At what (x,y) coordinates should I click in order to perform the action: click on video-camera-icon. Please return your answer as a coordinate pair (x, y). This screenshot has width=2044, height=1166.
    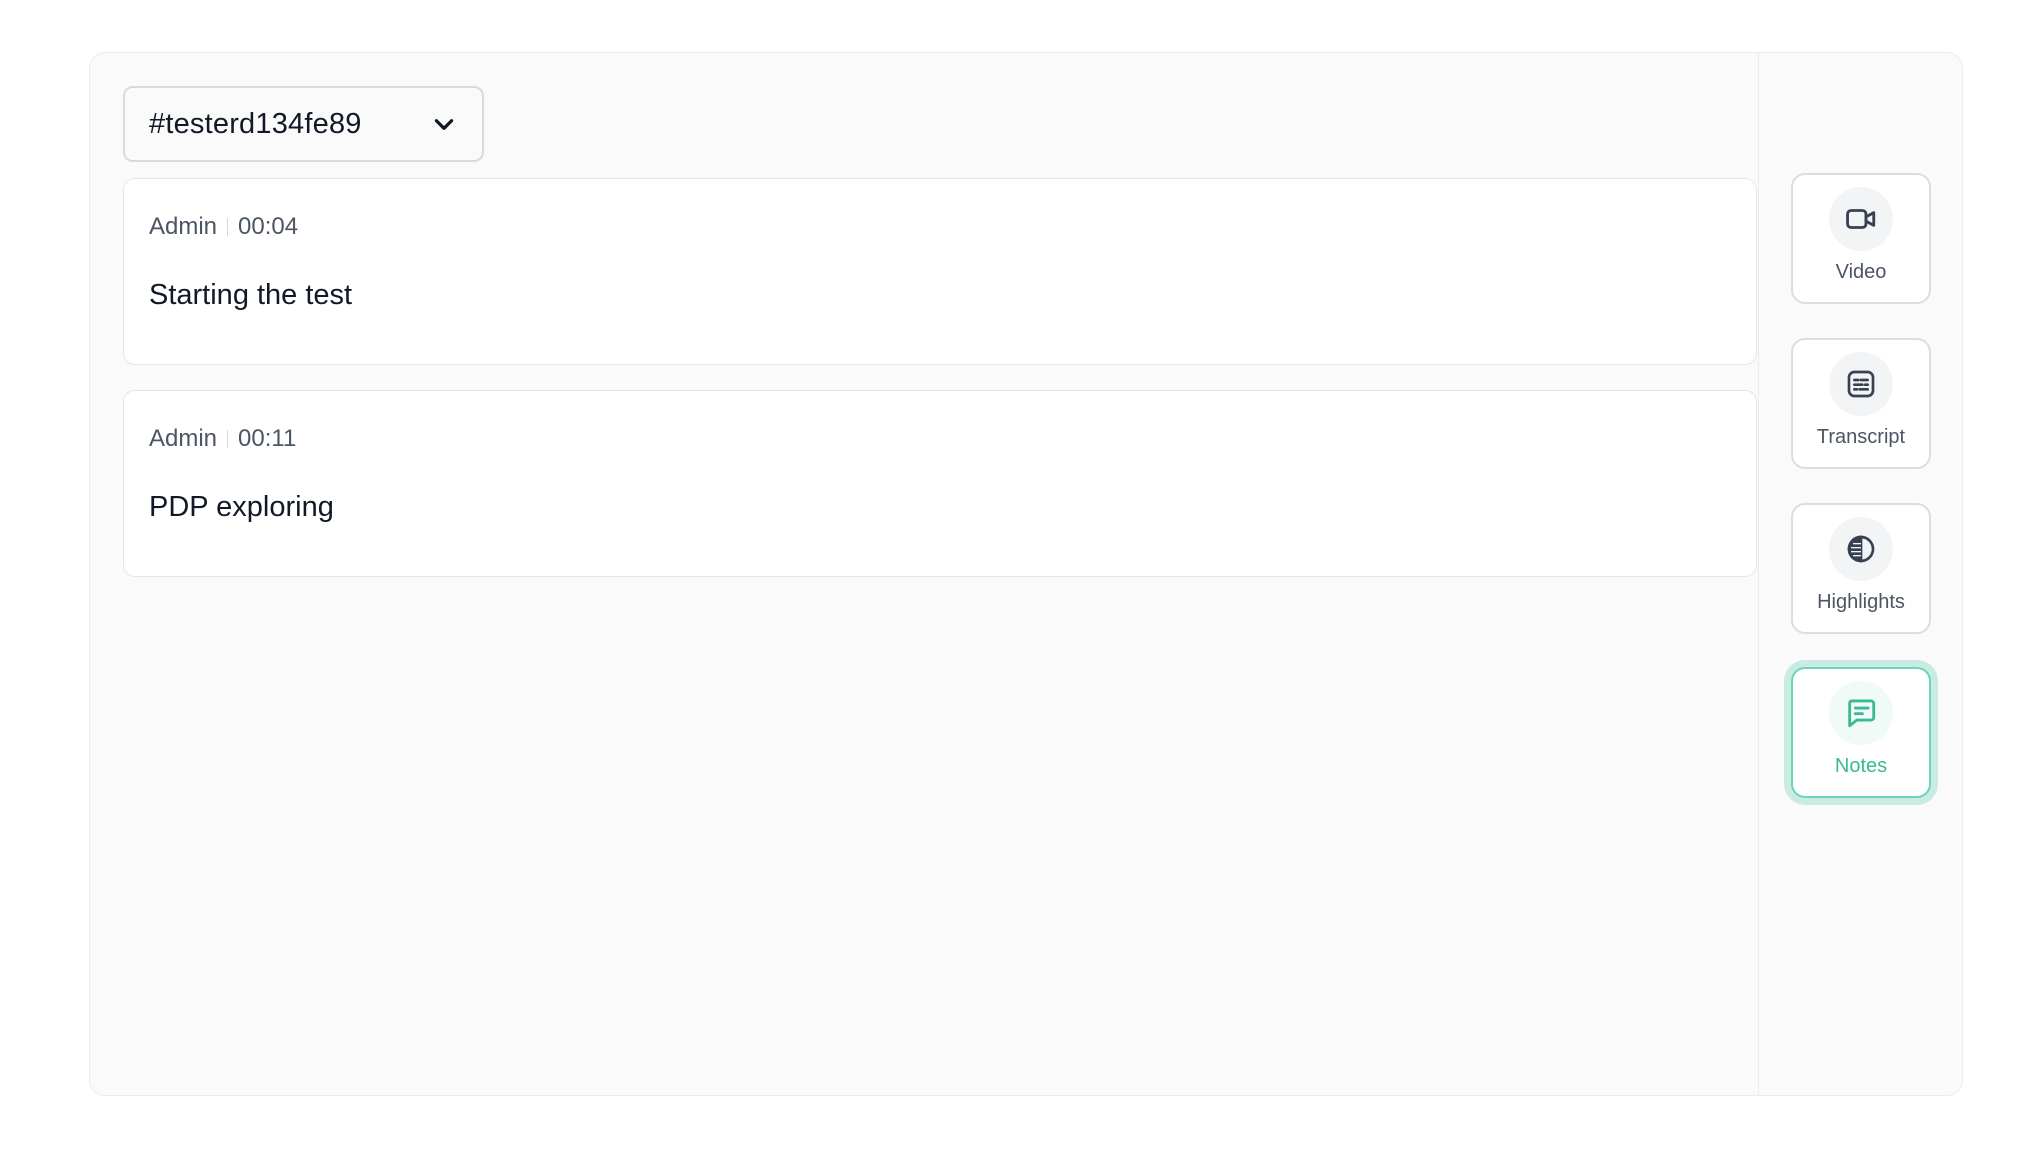
    Looking at the image, I should click on (1861, 219).